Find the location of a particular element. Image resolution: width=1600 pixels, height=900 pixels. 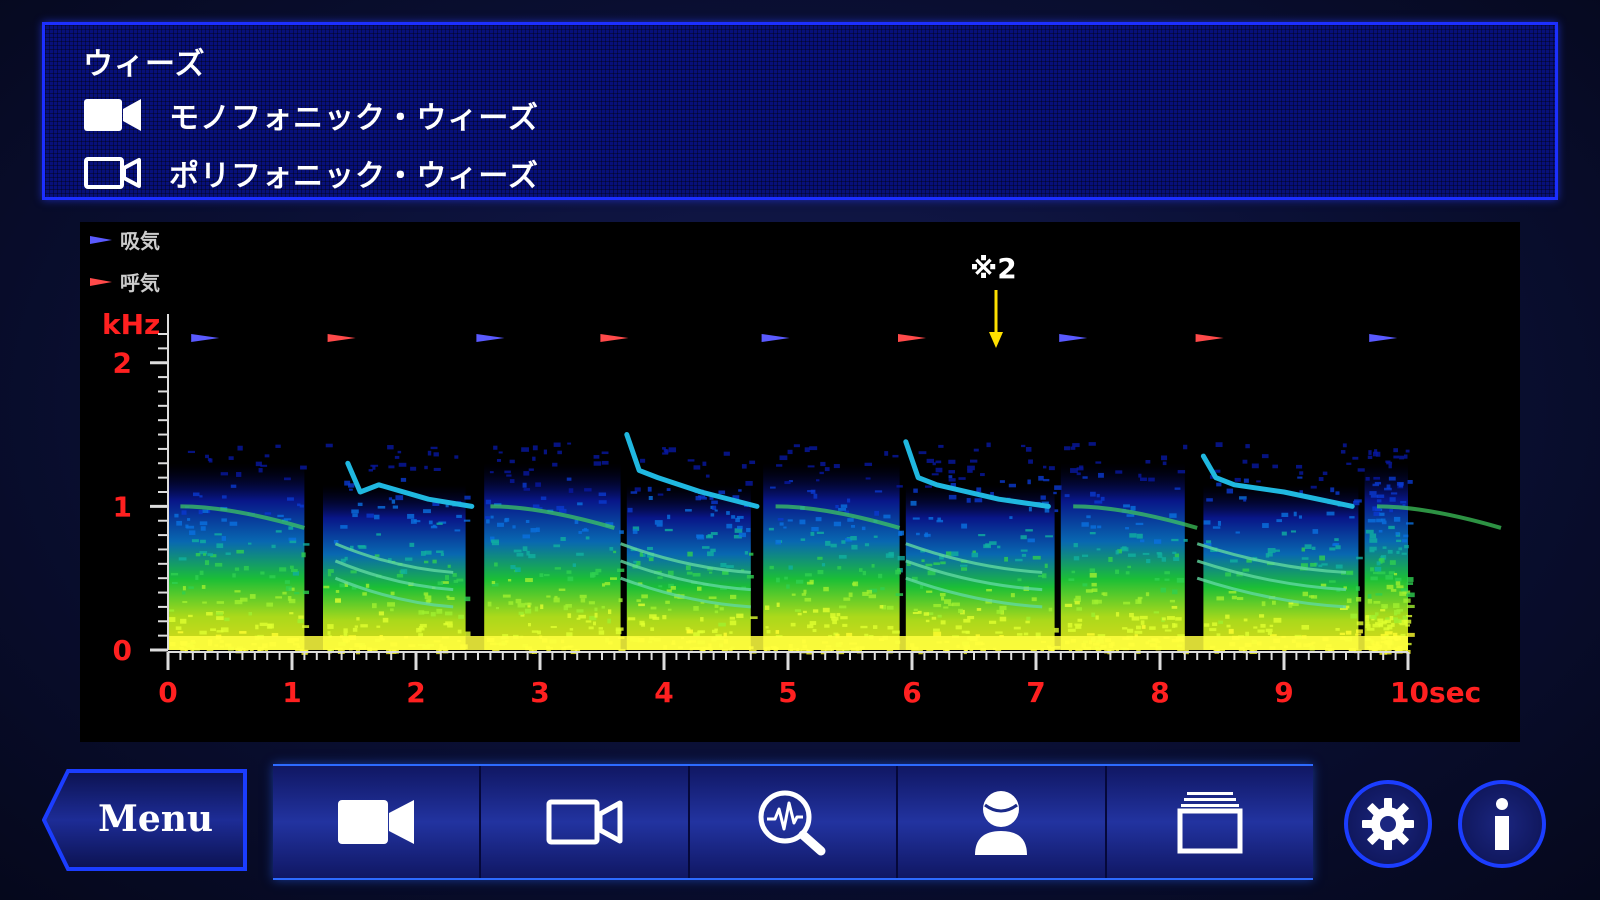

menu-button: Menu is located at coordinates (145, 820).